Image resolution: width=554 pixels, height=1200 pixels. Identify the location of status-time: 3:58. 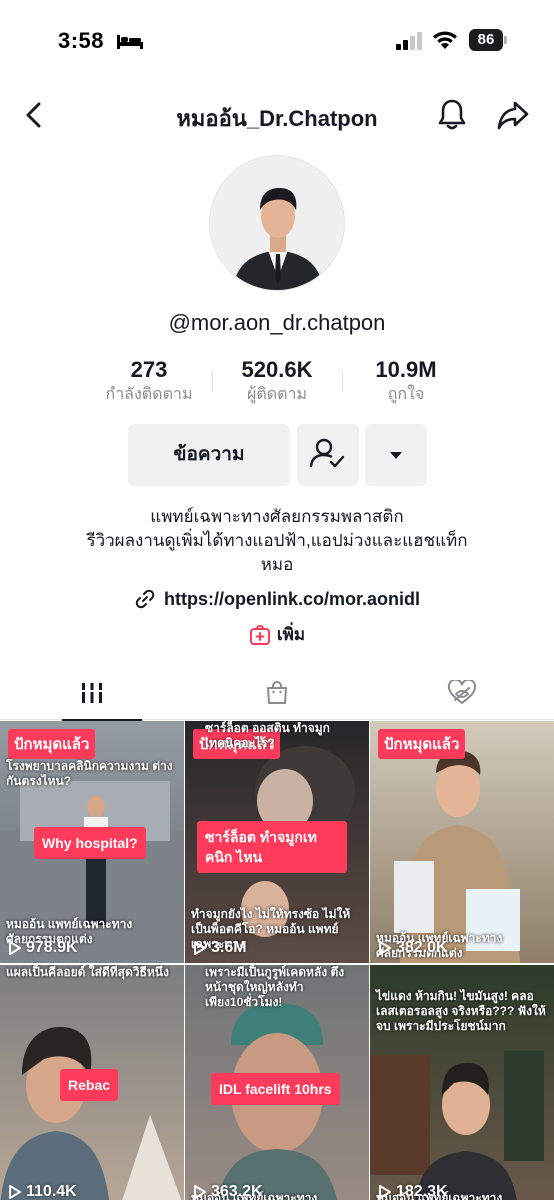
(81, 40).